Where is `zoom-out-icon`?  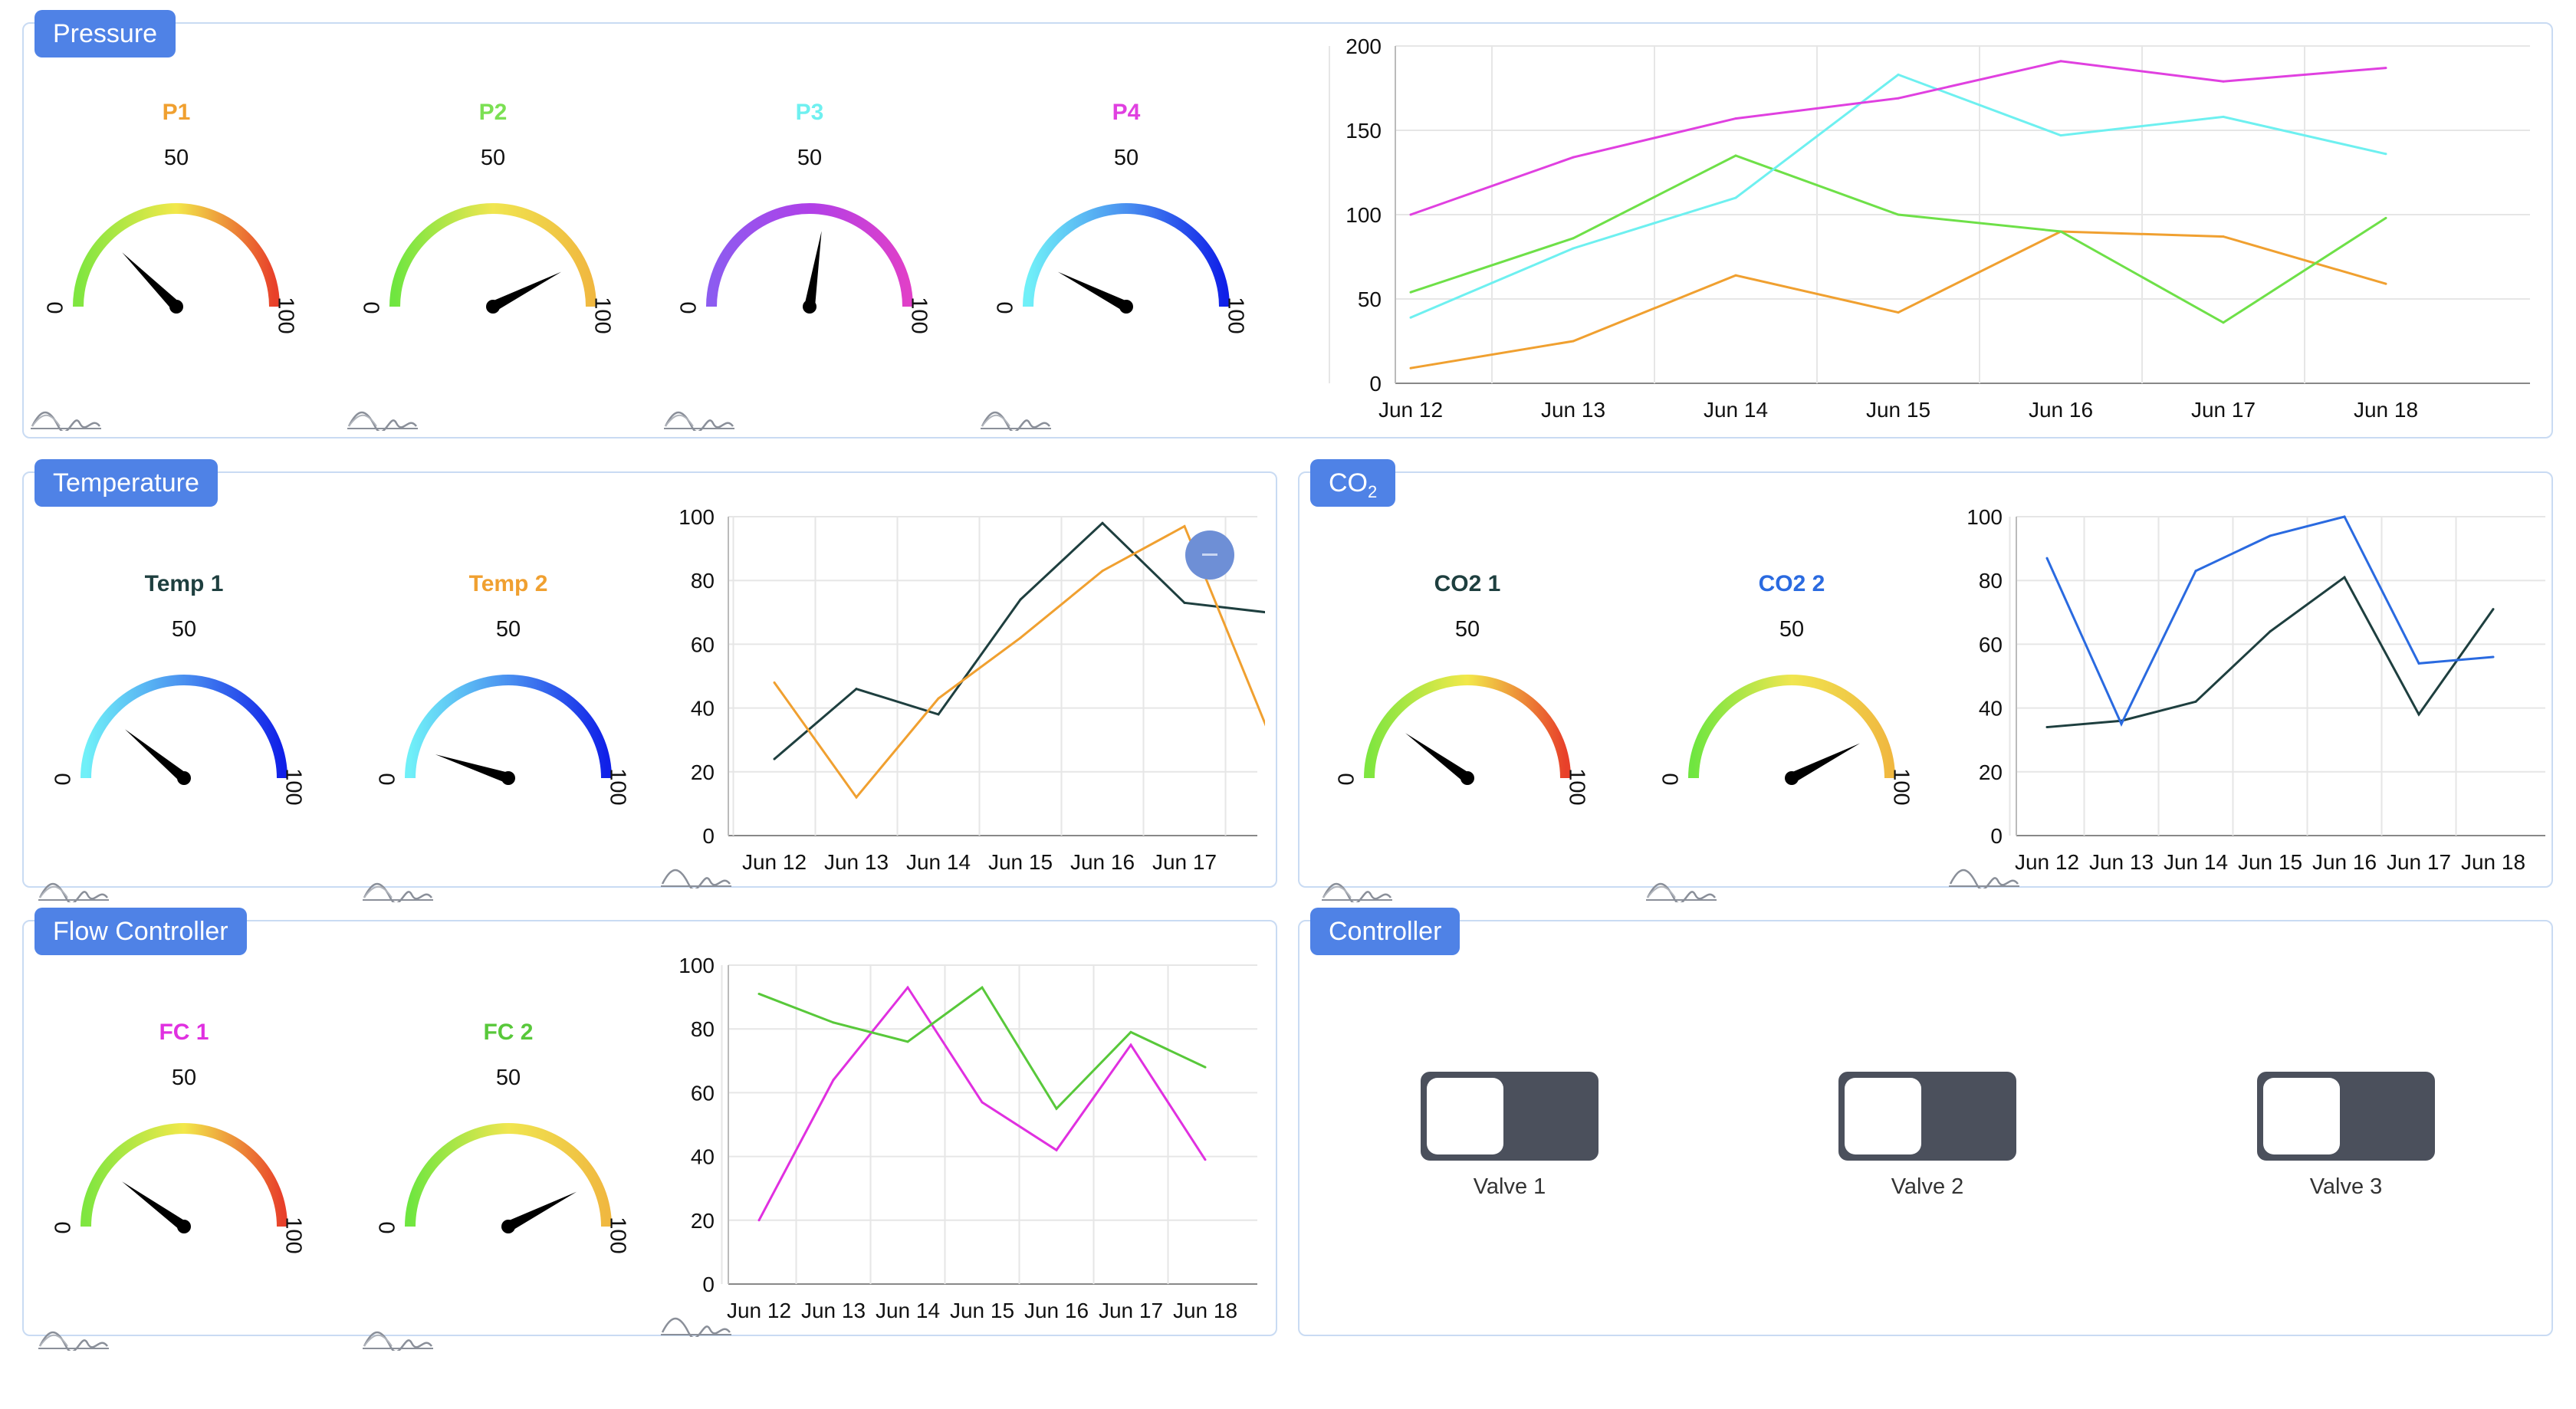 zoom-out-icon is located at coordinates (1210, 555).